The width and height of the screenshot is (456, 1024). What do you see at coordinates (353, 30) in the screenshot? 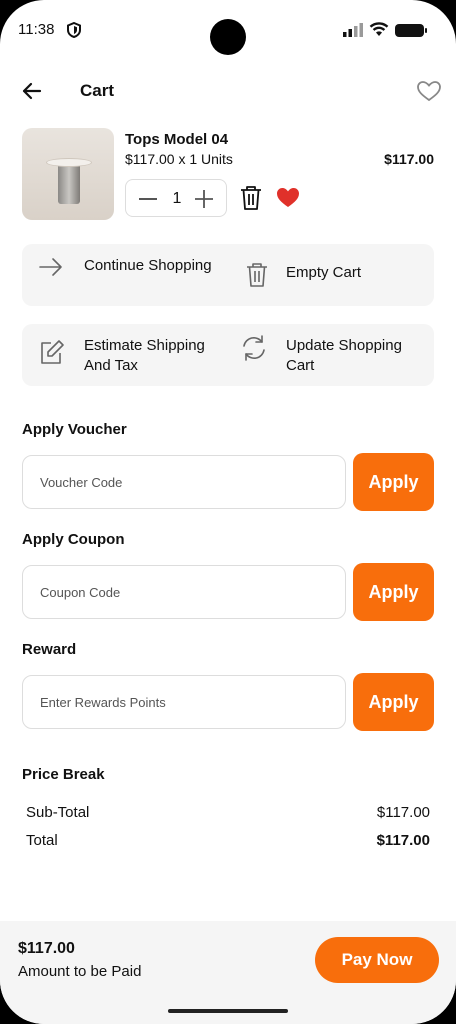
I see `signal-icon` at bounding box center [353, 30].